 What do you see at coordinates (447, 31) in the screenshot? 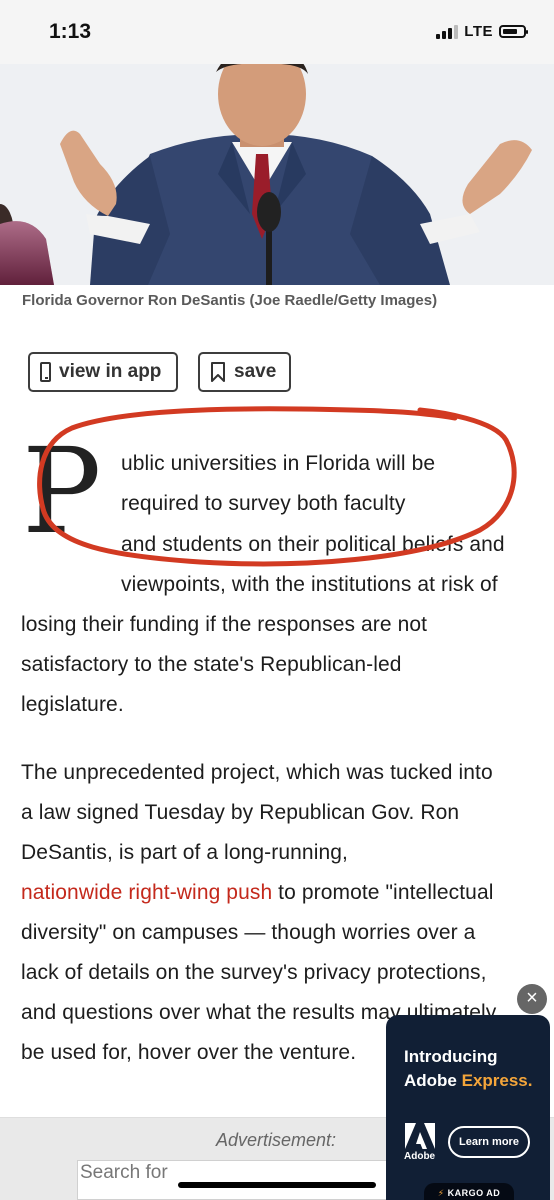
I see `signal-icon` at bounding box center [447, 31].